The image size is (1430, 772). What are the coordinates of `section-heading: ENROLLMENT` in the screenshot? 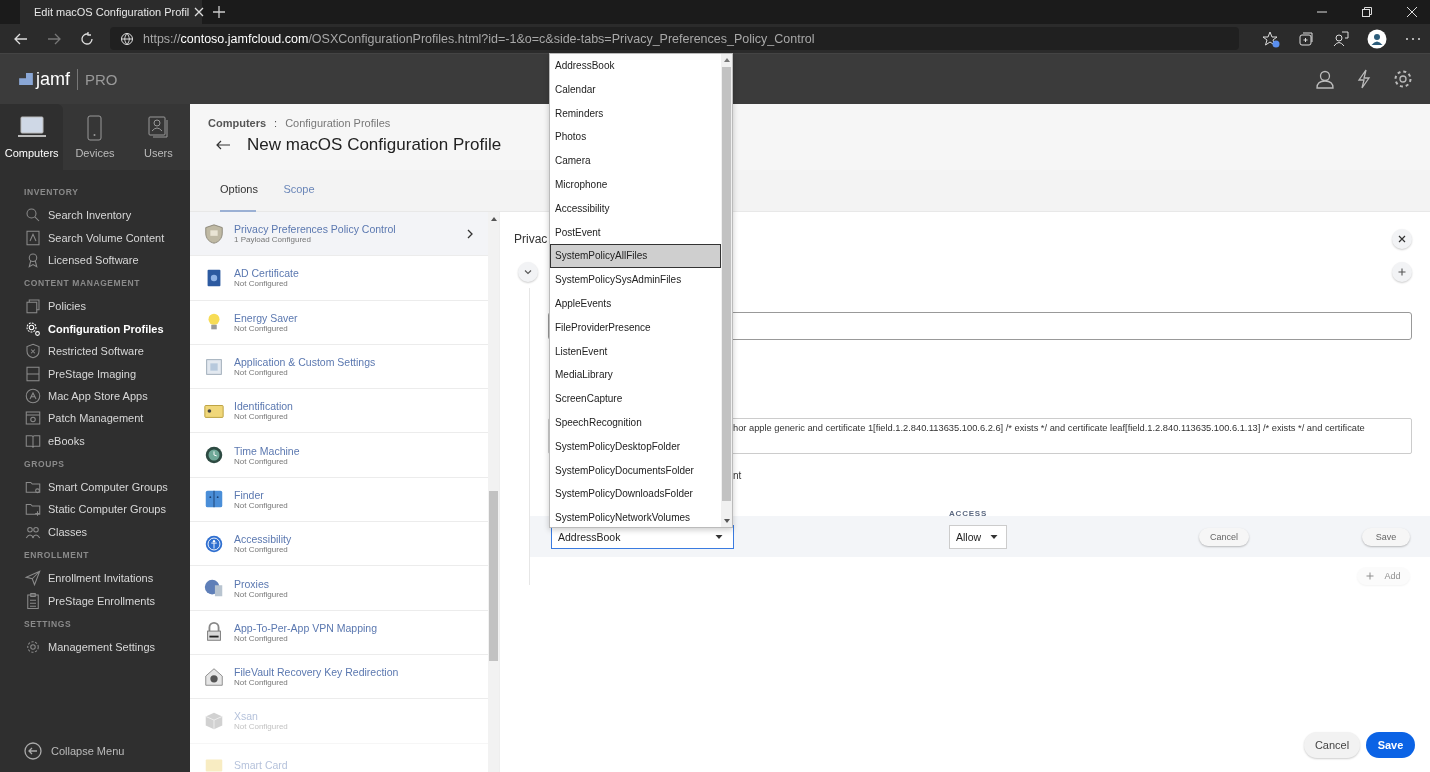 It's located at (57, 556).